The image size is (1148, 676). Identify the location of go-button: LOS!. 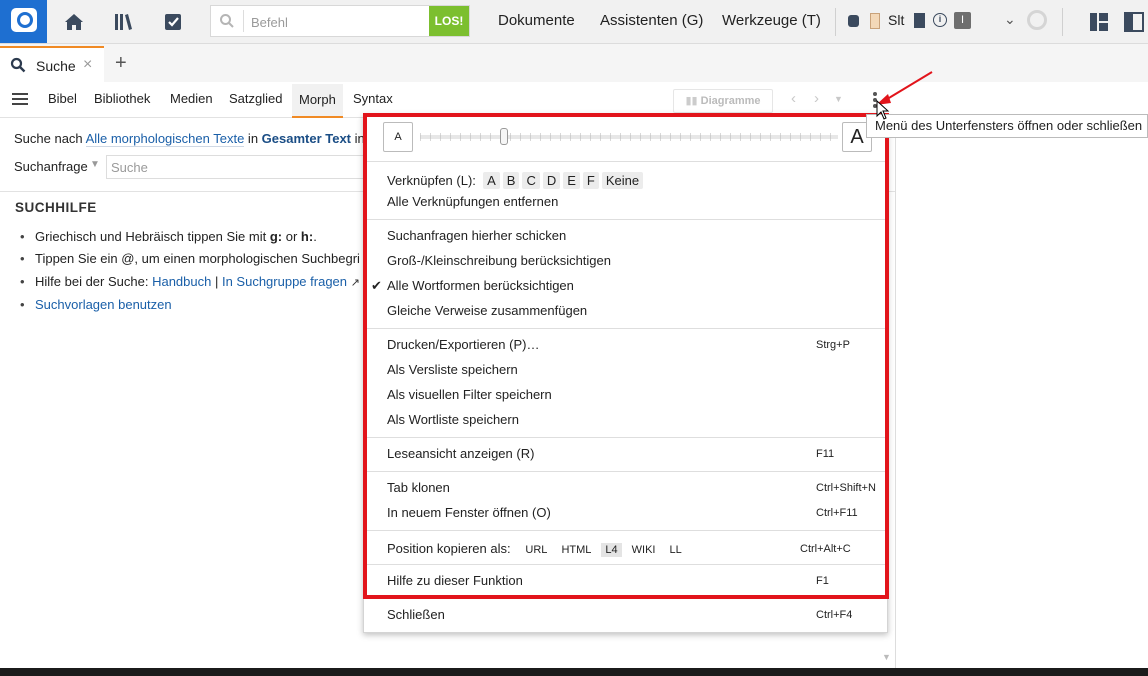
(449, 21).